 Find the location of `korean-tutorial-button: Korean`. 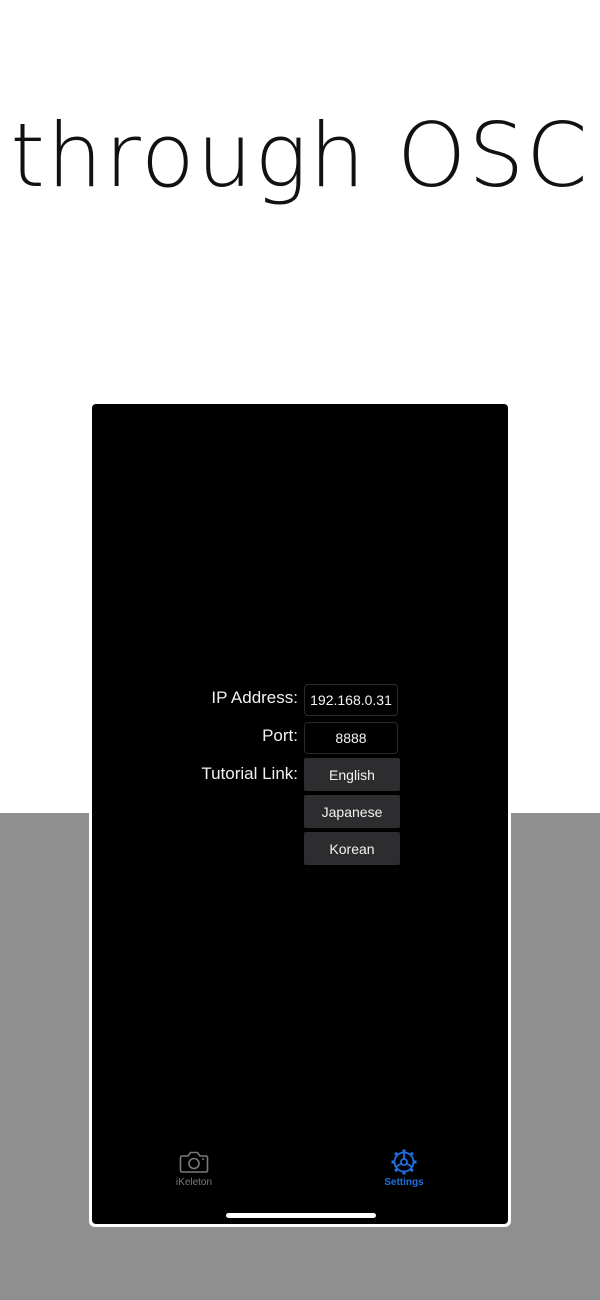

korean-tutorial-button: Korean is located at coordinates (352, 848).